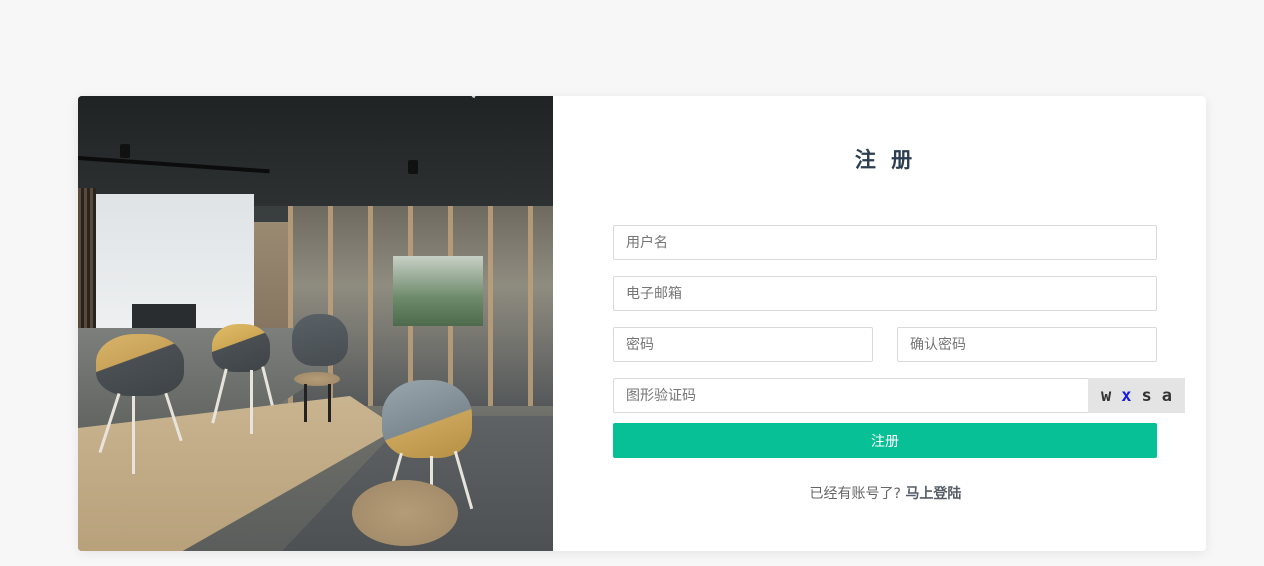 This screenshot has width=1264, height=566. I want to click on photo-round-table, so click(405, 513).